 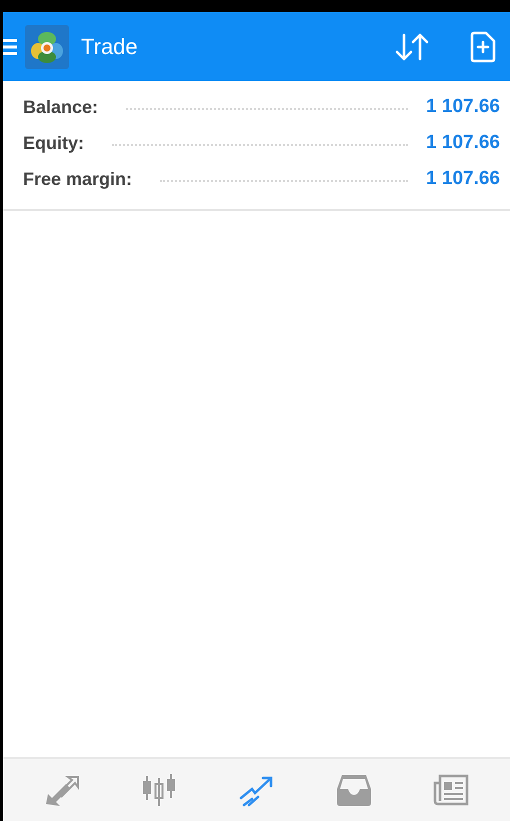 What do you see at coordinates (412, 47) in the screenshot?
I see `sort-icon` at bounding box center [412, 47].